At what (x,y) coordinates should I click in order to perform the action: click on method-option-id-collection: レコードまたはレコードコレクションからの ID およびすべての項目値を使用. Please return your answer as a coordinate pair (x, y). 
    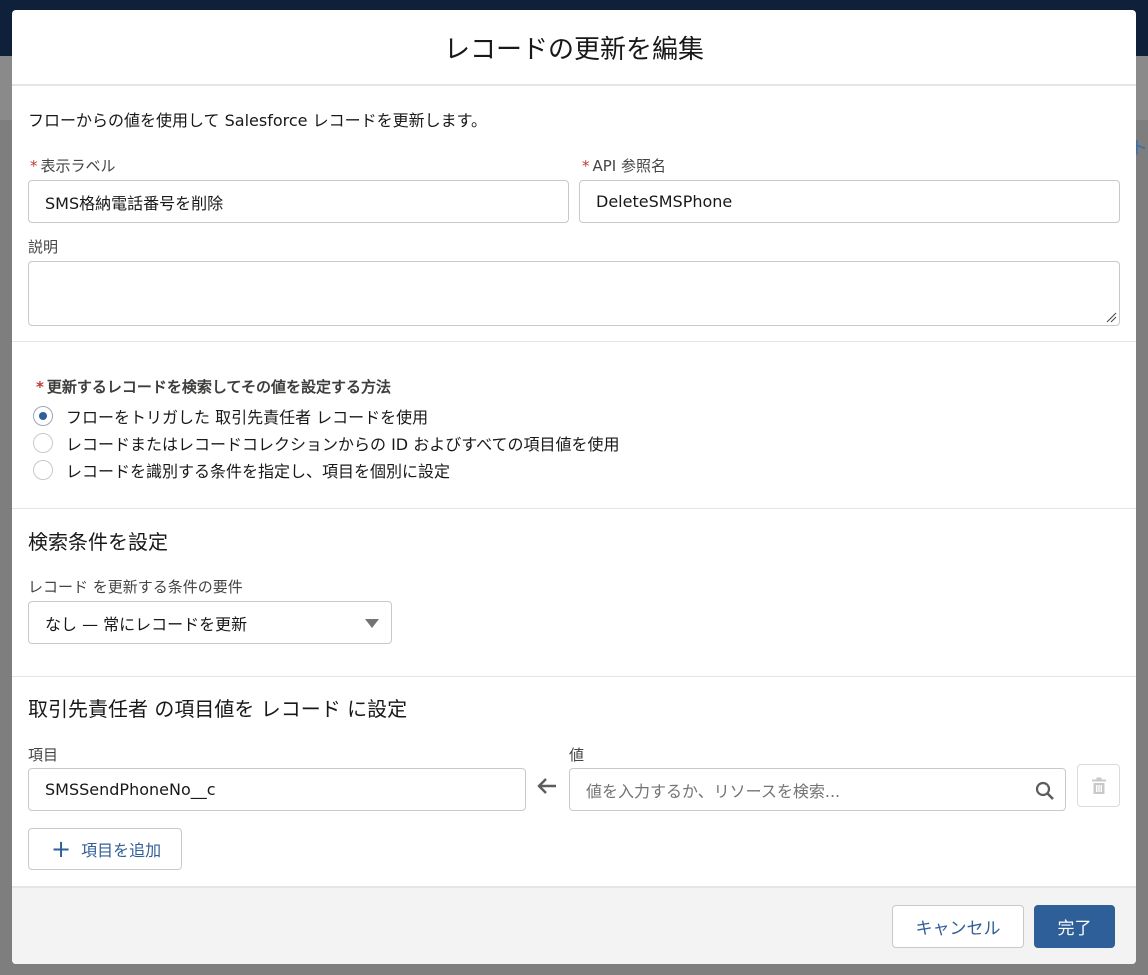
    Looking at the image, I should click on (326, 443).